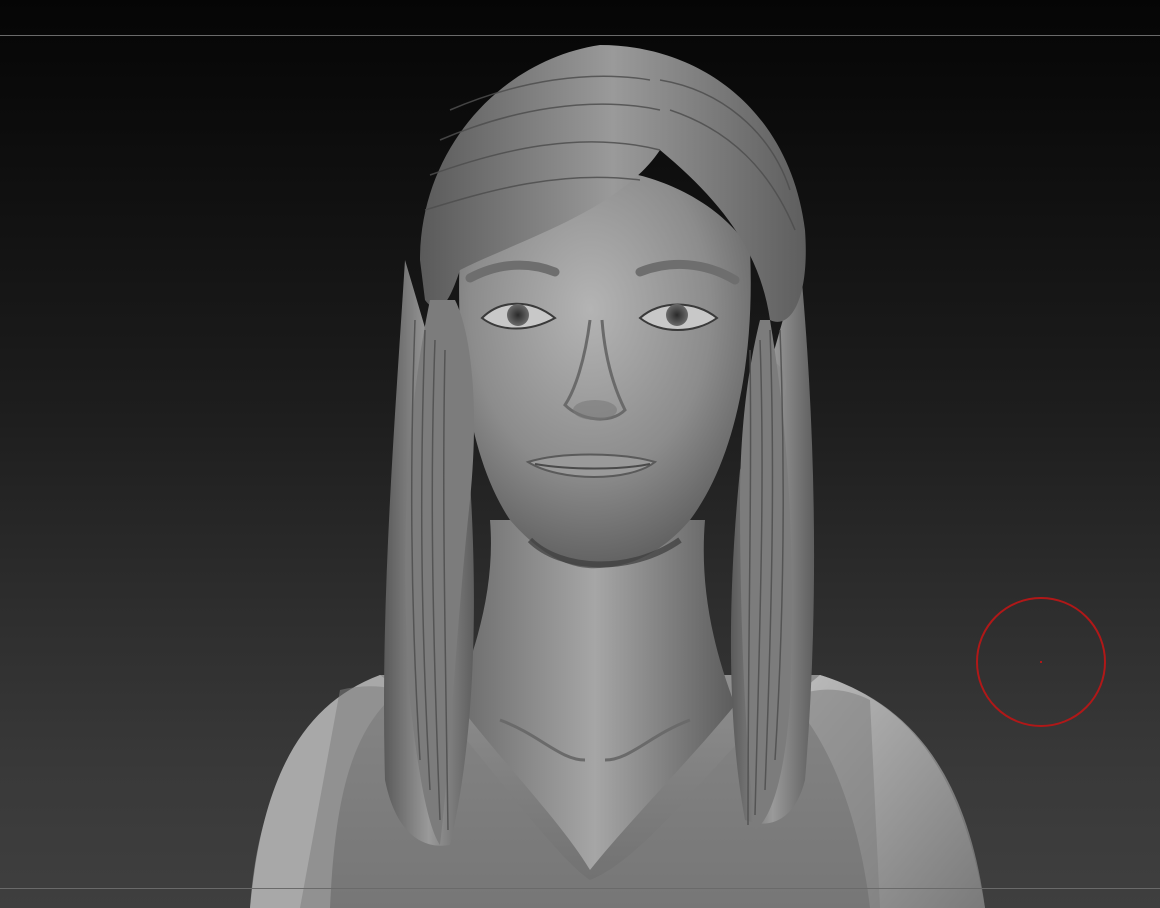  Describe the element at coordinates (580, 888) in the screenshot. I see `canvas-frame-bottom-line` at that location.